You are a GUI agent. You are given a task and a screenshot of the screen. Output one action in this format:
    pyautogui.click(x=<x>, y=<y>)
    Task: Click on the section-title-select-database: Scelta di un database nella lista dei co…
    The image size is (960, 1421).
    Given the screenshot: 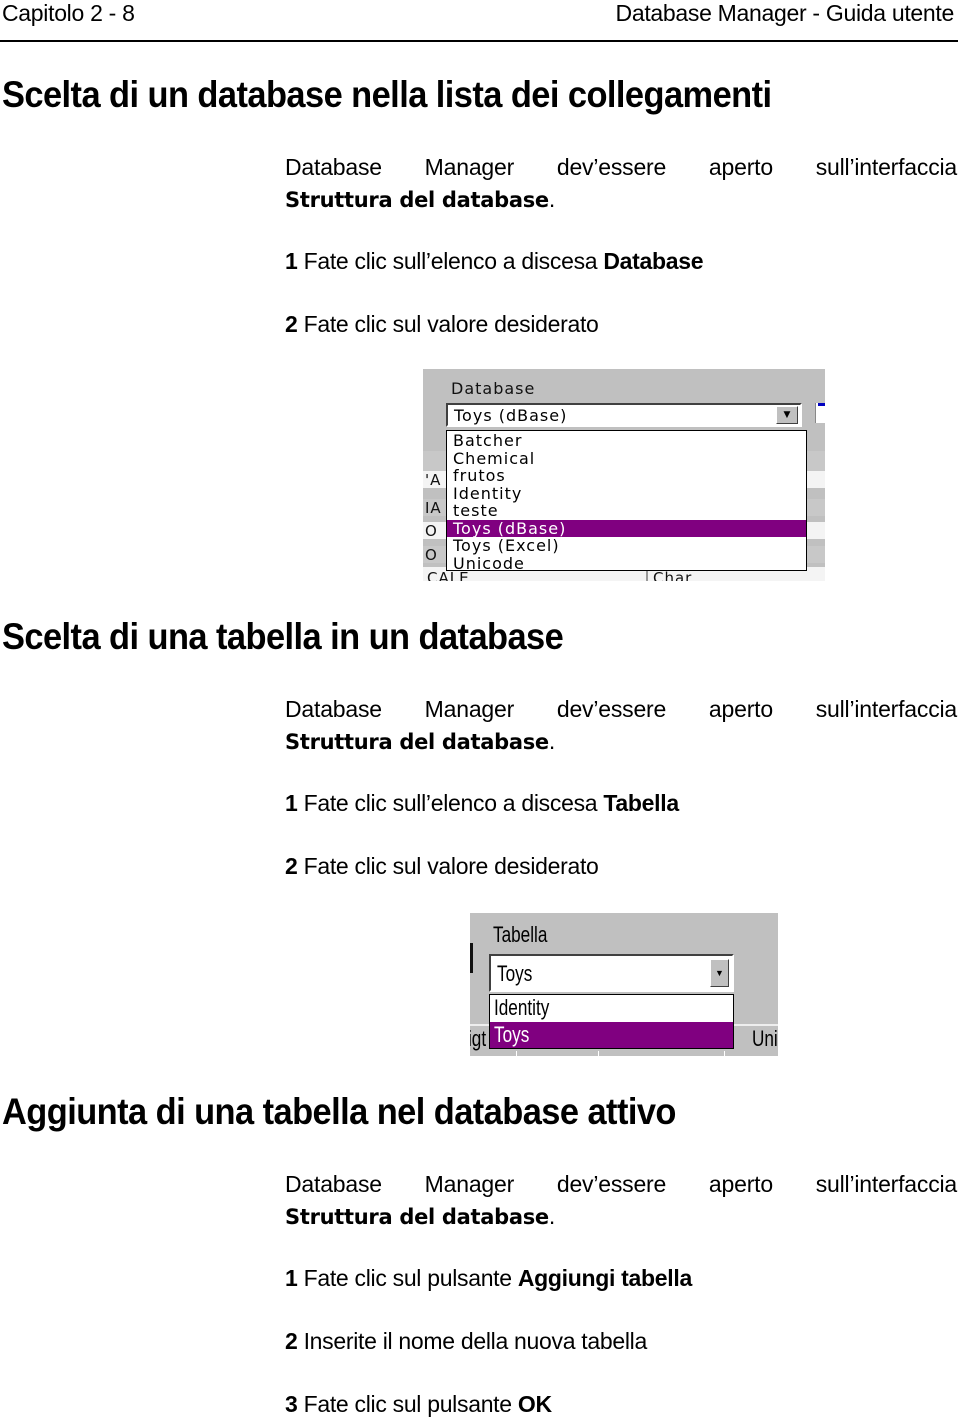 What is the action you would take?
    pyautogui.click(x=387, y=94)
    